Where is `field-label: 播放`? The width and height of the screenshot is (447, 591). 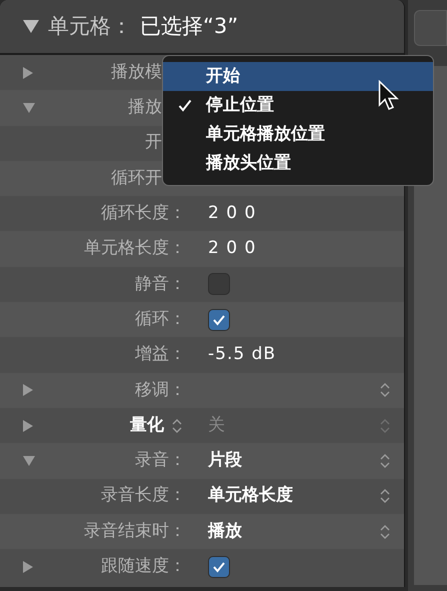
field-label: 播放 is located at coordinates (145, 108).